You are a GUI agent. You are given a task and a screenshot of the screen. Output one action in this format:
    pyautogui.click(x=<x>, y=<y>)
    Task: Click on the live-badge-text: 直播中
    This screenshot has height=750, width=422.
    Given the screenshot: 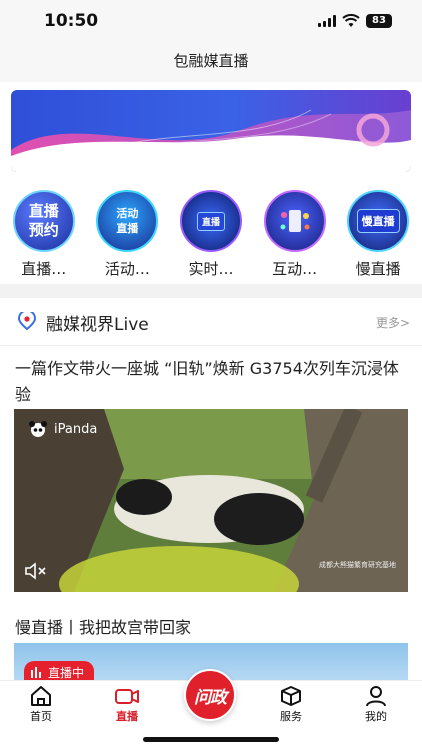 What is the action you would take?
    pyautogui.click(x=66, y=672)
    